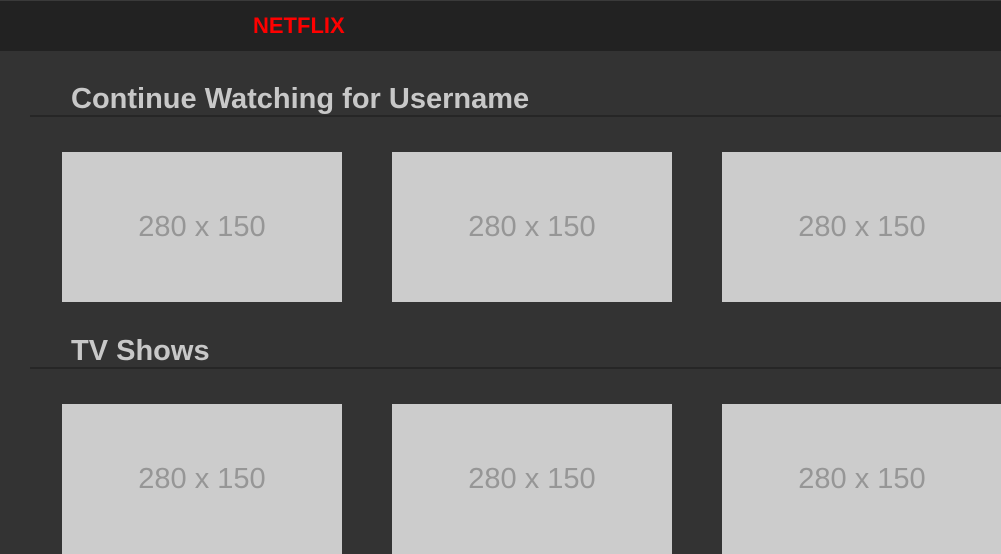  What do you see at coordinates (500, 25) in the screenshot?
I see `top-nav-bar: NETFLIX` at bounding box center [500, 25].